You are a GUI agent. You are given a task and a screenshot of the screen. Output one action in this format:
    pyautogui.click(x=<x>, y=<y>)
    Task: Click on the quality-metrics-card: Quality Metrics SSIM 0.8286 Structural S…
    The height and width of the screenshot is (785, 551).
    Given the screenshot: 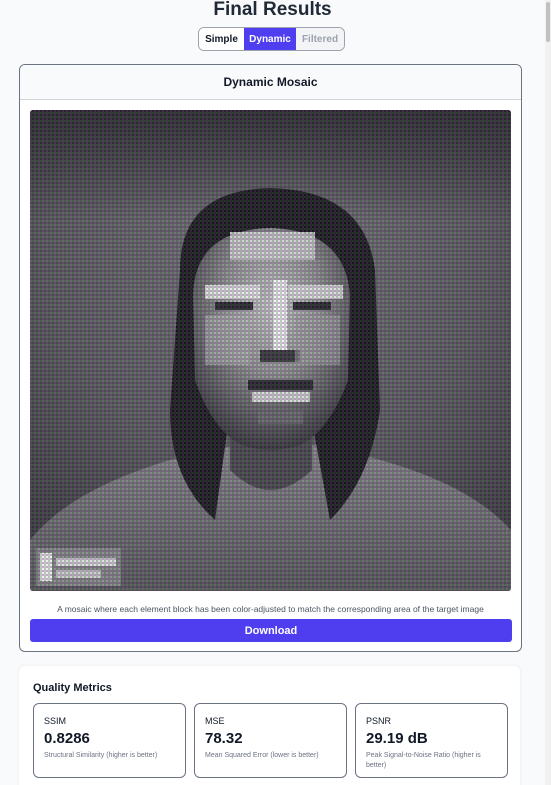 What is the action you would take?
    pyautogui.click(x=269, y=725)
    